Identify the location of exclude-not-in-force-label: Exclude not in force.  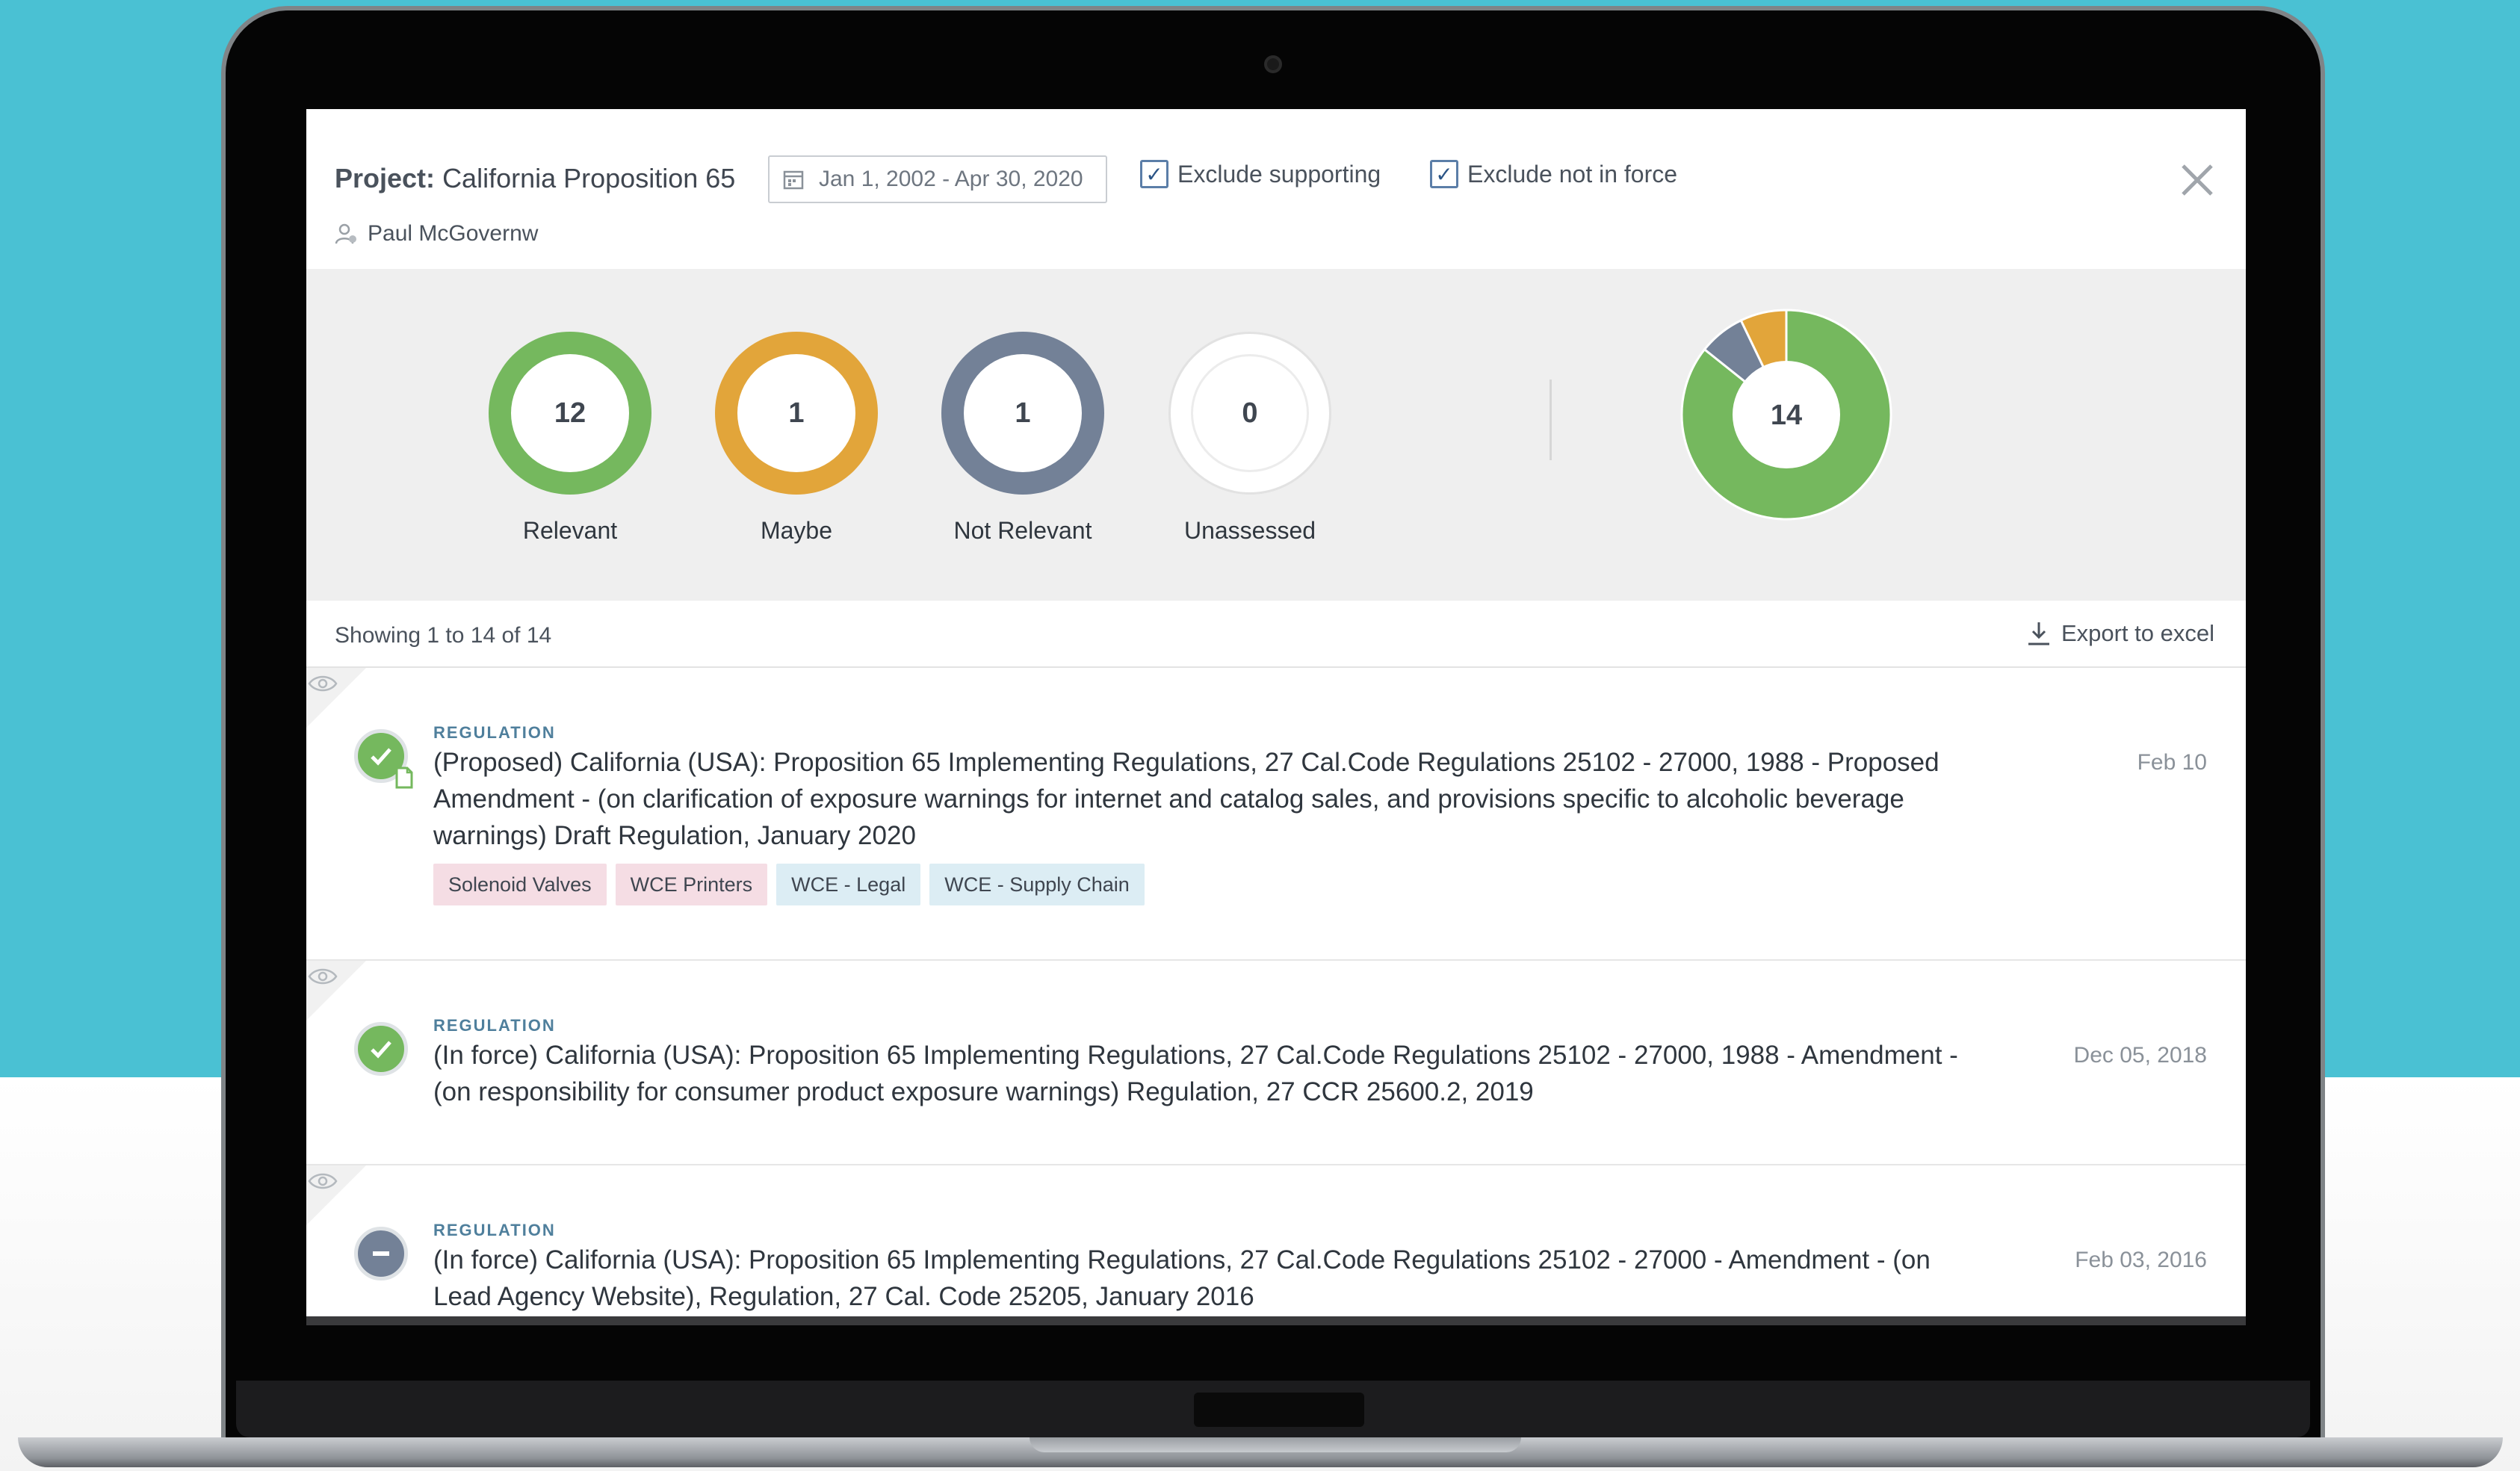
(1572, 174).